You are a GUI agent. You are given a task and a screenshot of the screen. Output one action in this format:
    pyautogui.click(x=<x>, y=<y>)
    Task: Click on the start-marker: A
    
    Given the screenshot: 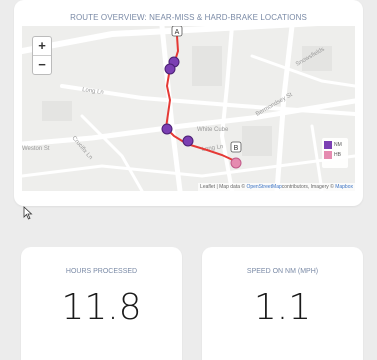 What is the action you would take?
    pyautogui.click(x=177, y=31)
    